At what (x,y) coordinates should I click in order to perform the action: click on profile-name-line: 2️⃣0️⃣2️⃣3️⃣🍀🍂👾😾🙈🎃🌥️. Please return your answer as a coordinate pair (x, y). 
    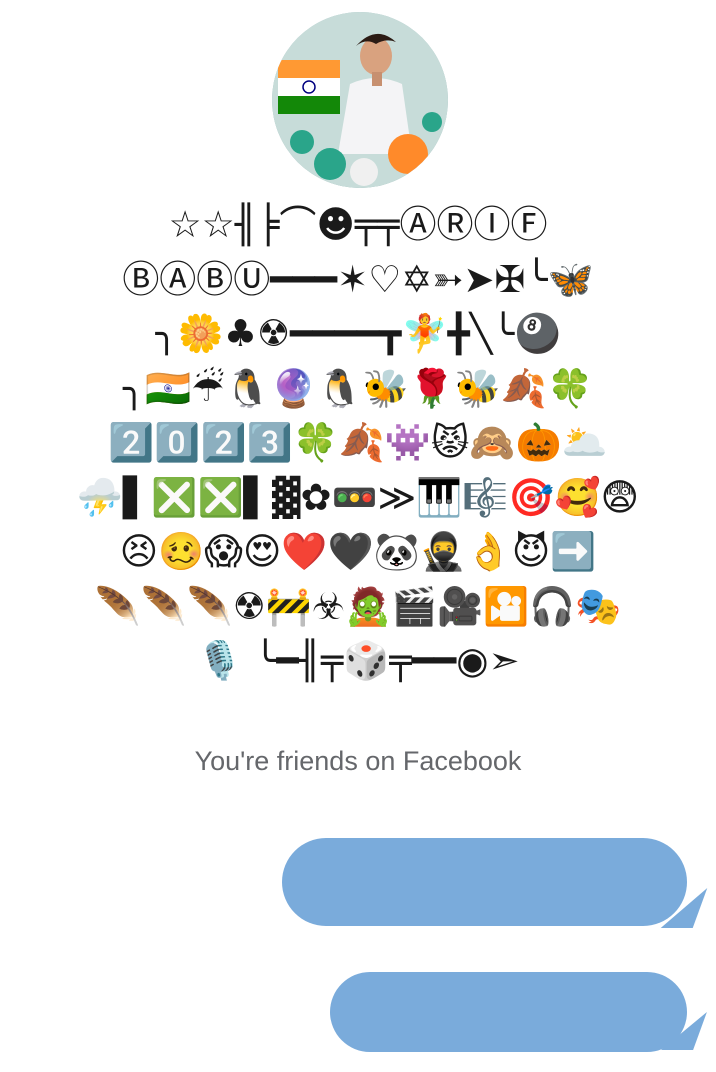
    Looking at the image, I should click on (358, 442).